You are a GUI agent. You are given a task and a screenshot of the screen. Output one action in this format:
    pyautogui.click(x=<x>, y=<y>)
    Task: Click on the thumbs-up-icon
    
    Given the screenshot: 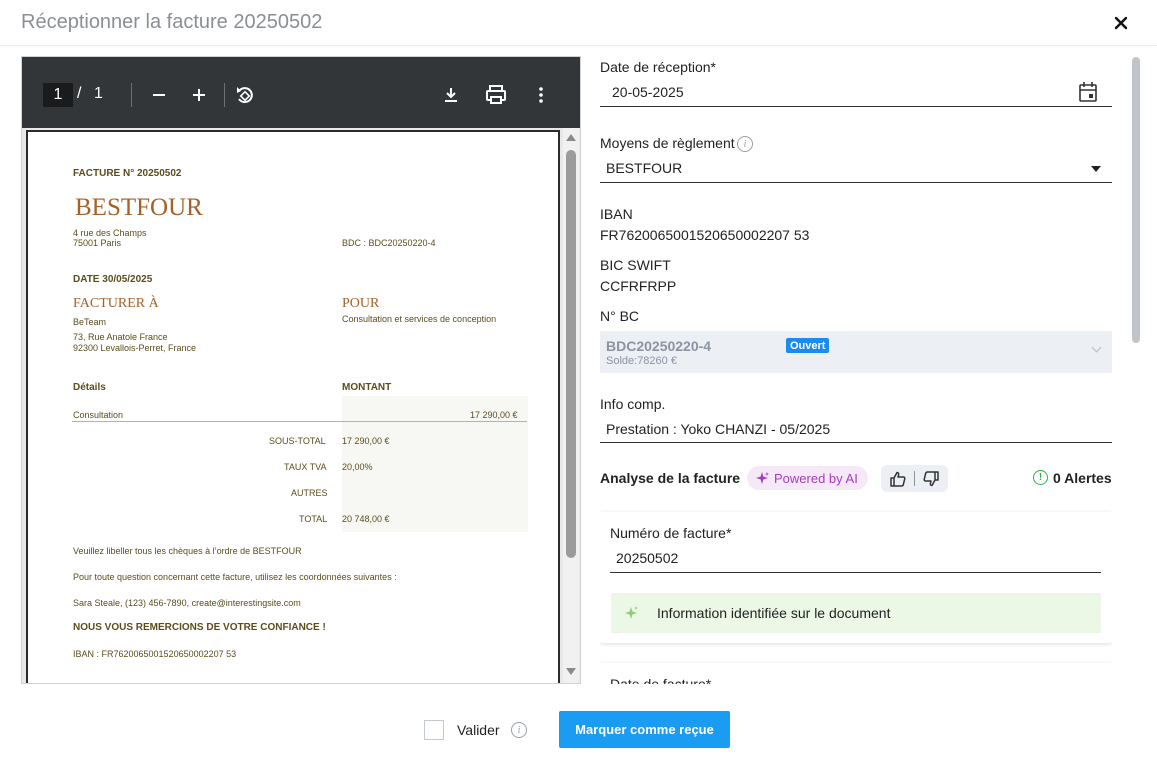 What is the action you would take?
    pyautogui.click(x=898, y=479)
    